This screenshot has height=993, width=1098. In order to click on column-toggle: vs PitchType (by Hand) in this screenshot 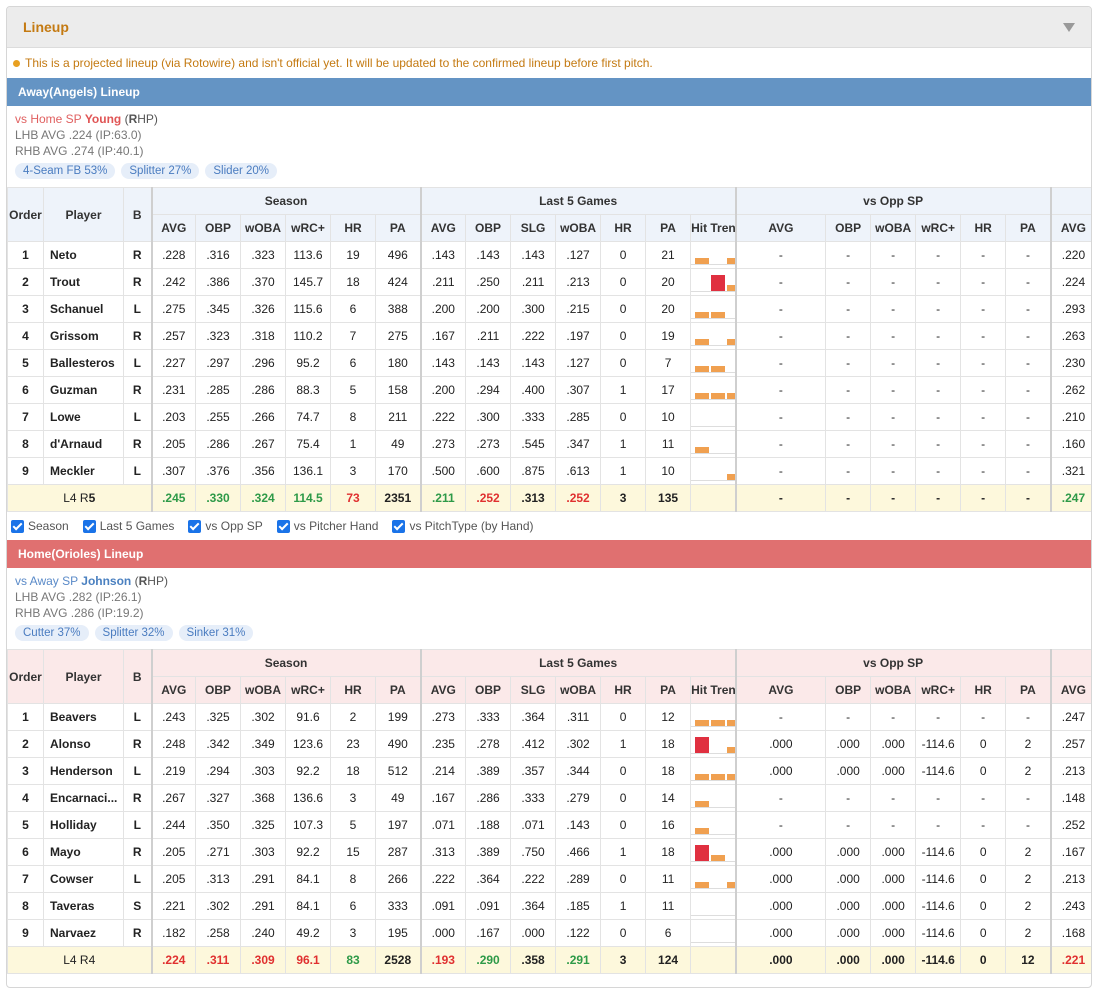, I will do `click(463, 526)`.